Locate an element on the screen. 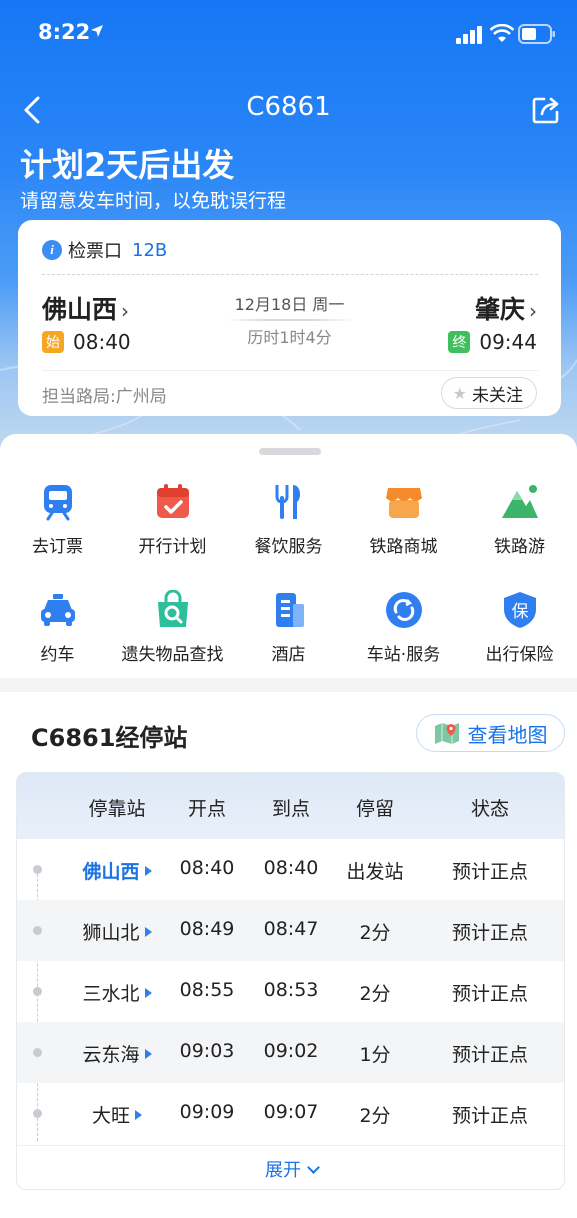 This screenshot has height=1218, width=577. service-schedule: 开行计划 is located at coordinates (172, 519).